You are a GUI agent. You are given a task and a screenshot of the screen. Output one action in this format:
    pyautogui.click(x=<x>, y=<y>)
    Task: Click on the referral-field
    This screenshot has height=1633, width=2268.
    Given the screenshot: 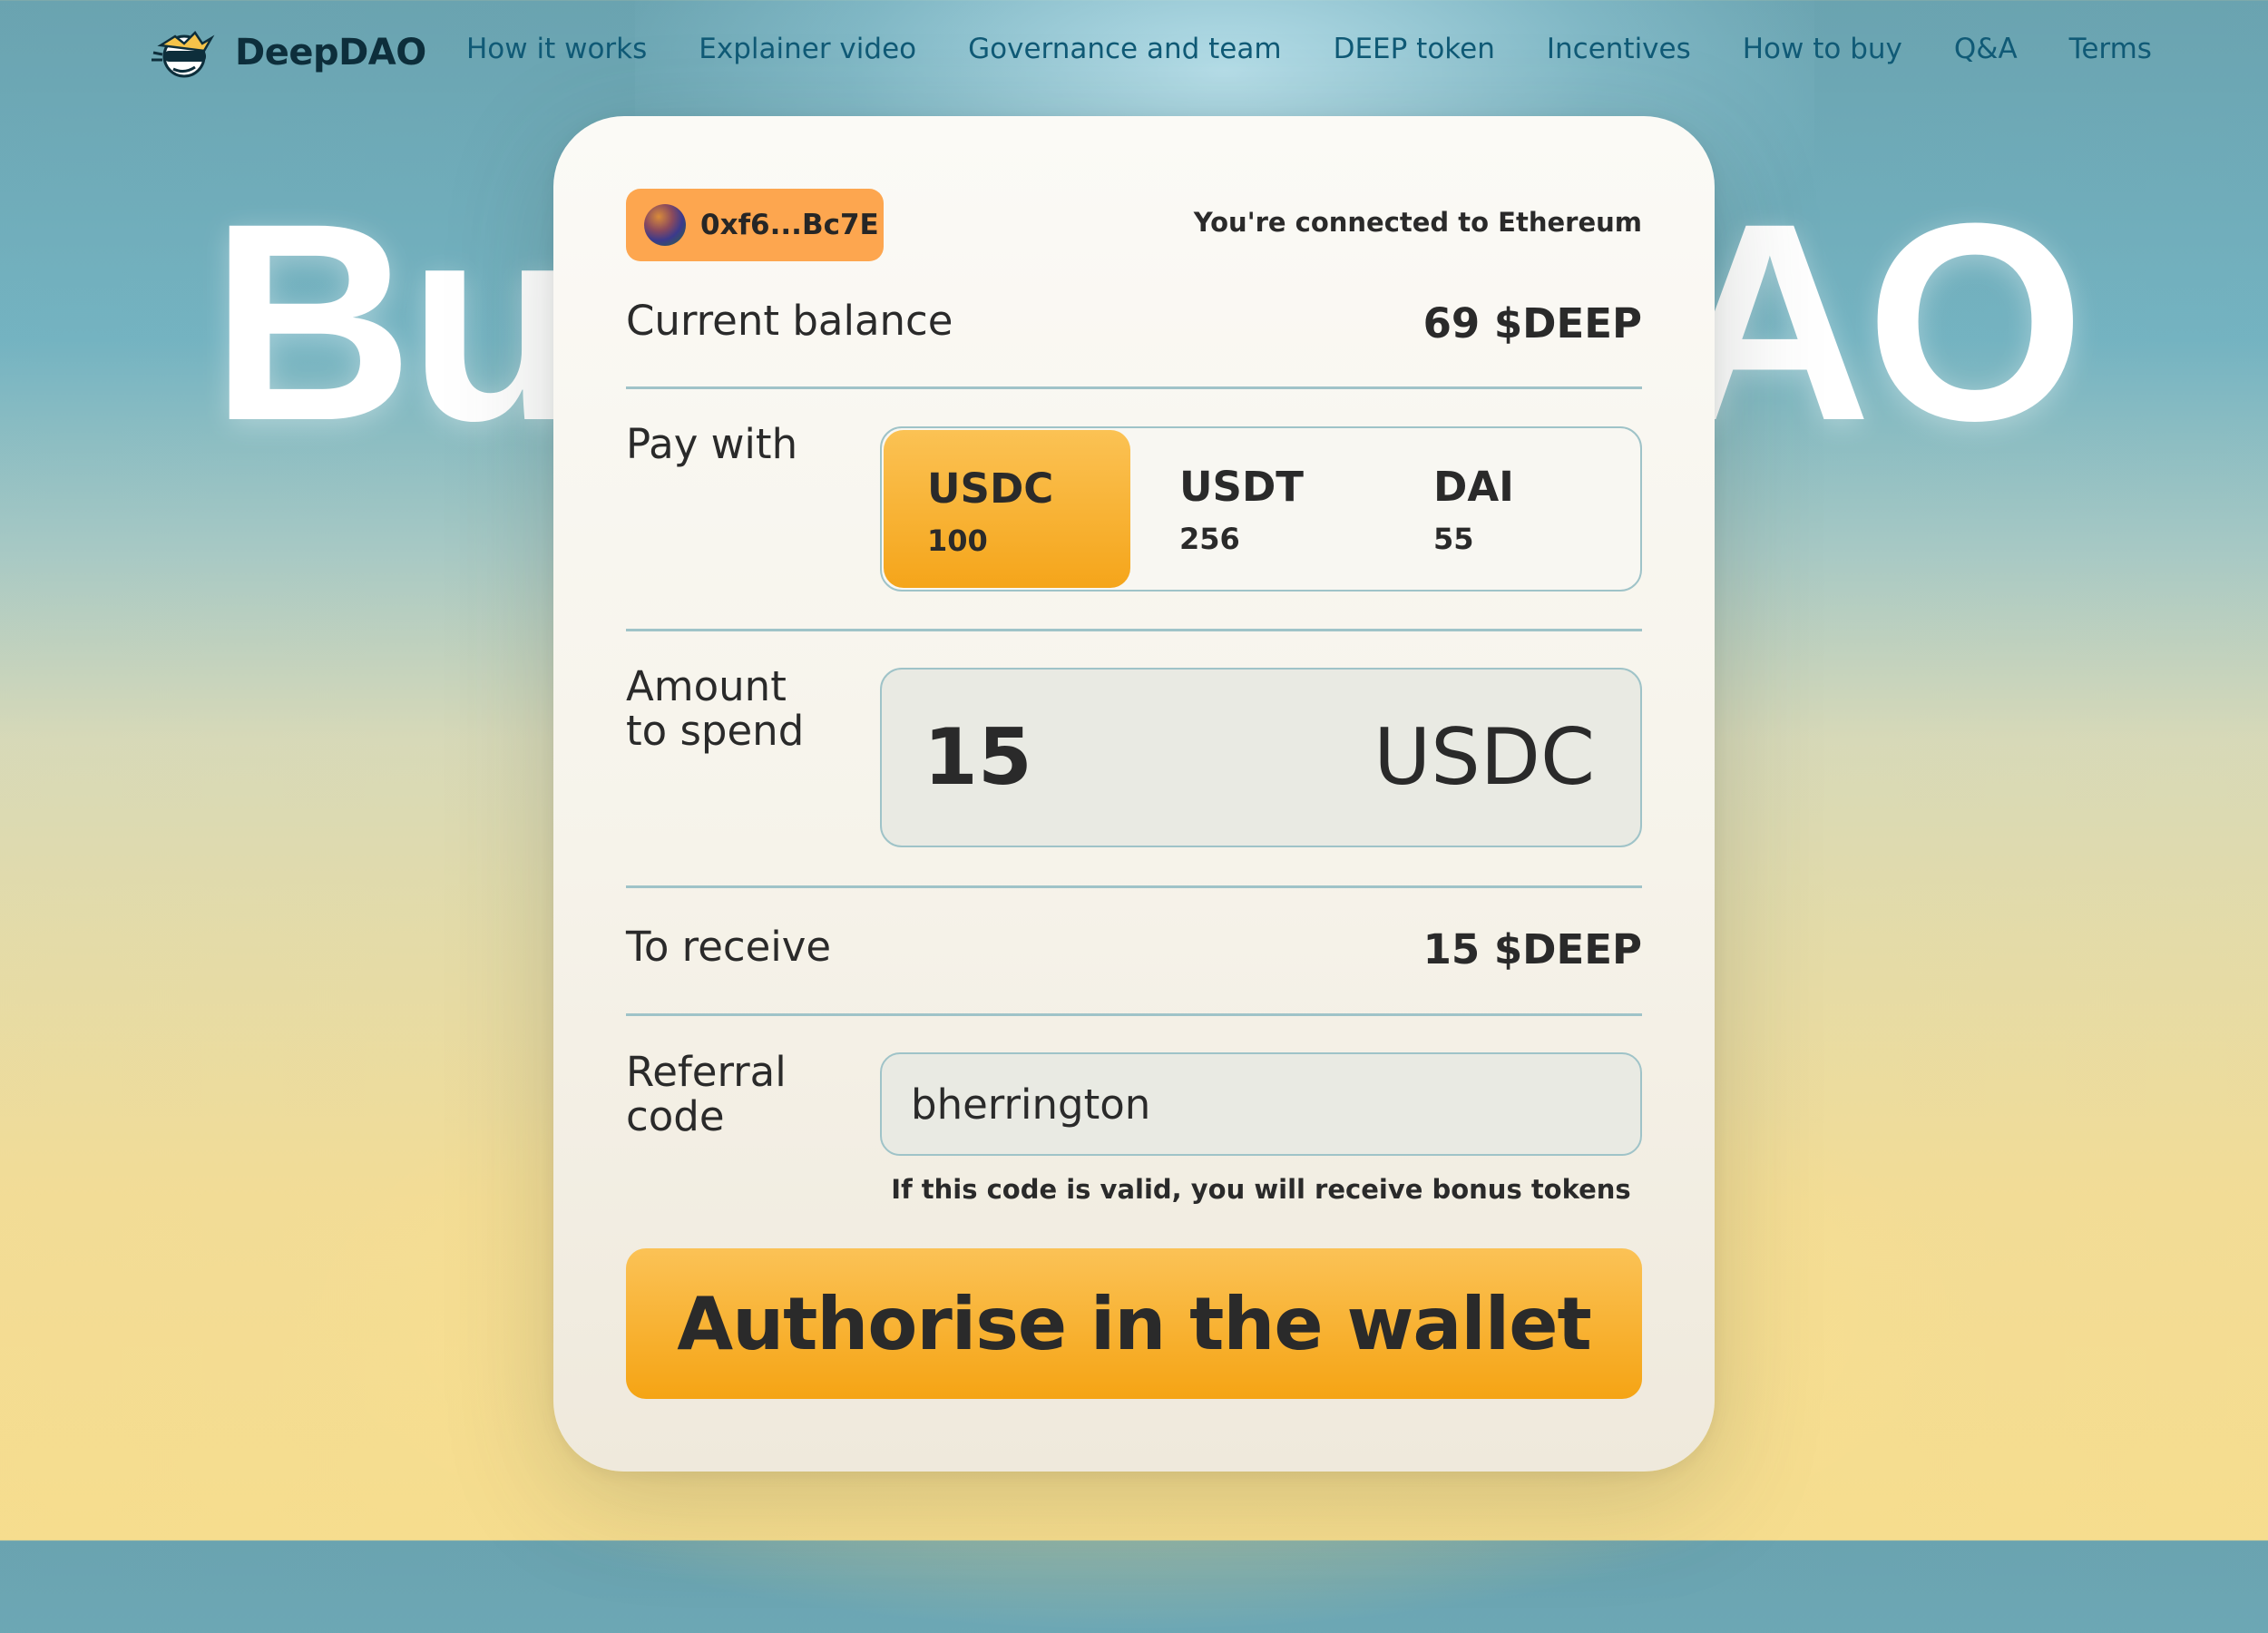 What is the action you would take?
    pyautogui.click(x=1261, y=1104)
    